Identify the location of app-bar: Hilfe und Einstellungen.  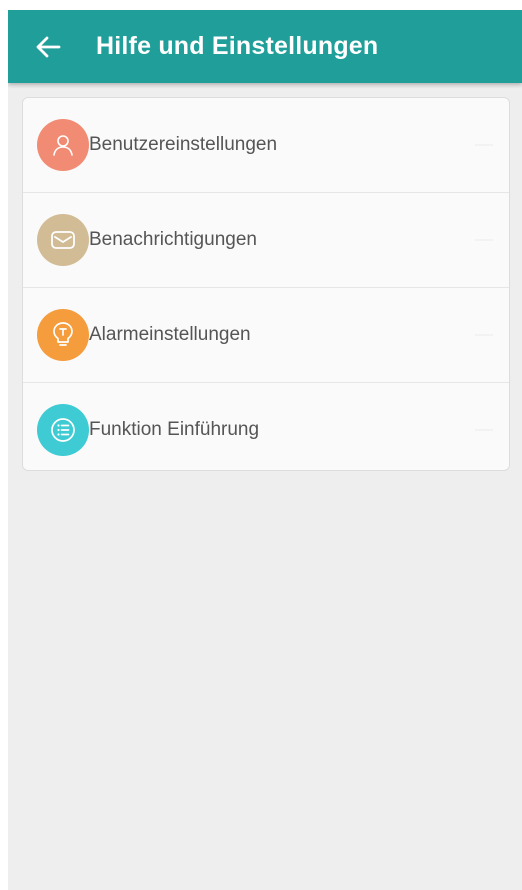
(265, 46).